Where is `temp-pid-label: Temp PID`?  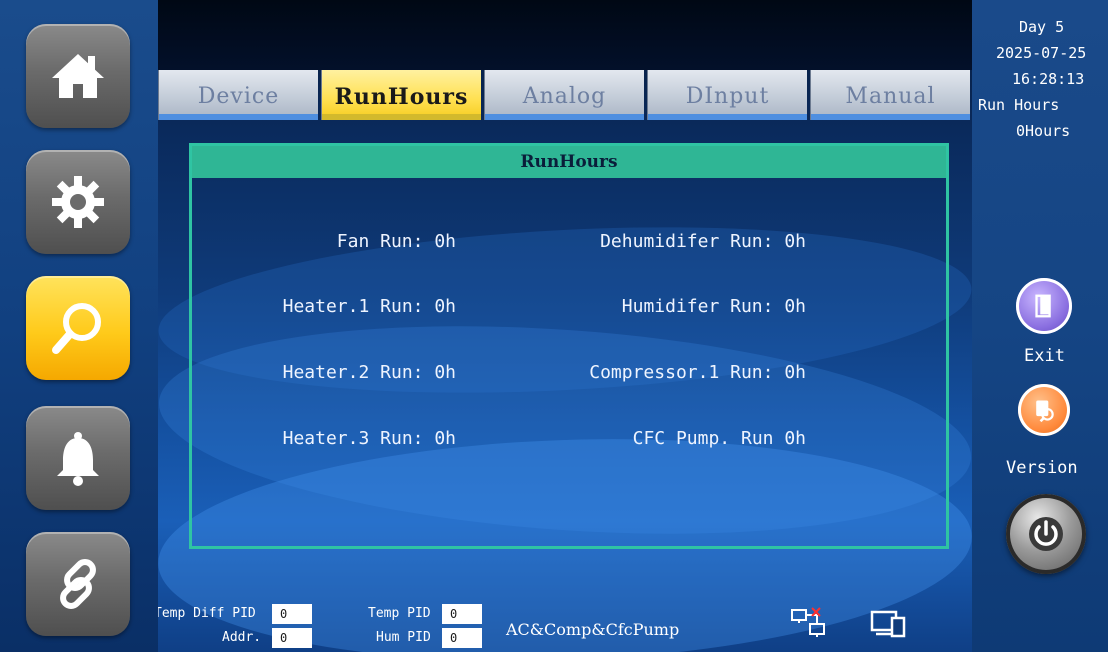
temp-pid-label: Temp PID is located at coordinates (399, 613).